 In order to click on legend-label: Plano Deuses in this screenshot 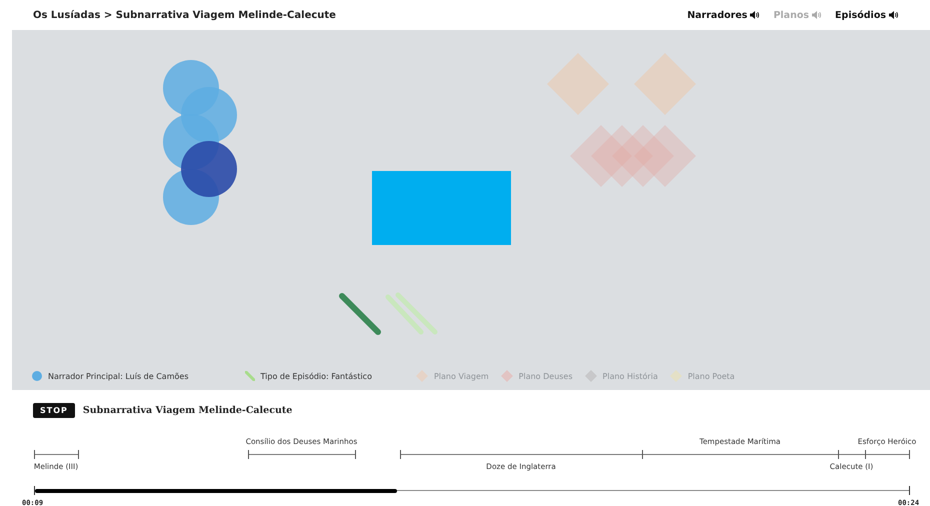, I will do `click(545, 376)`.